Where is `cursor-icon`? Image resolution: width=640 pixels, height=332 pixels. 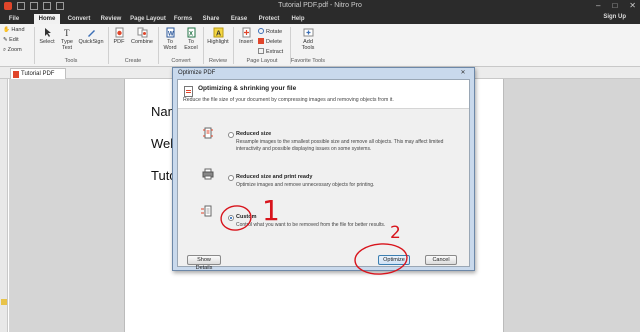 cursor-icon is located at coordinates (47, 32).